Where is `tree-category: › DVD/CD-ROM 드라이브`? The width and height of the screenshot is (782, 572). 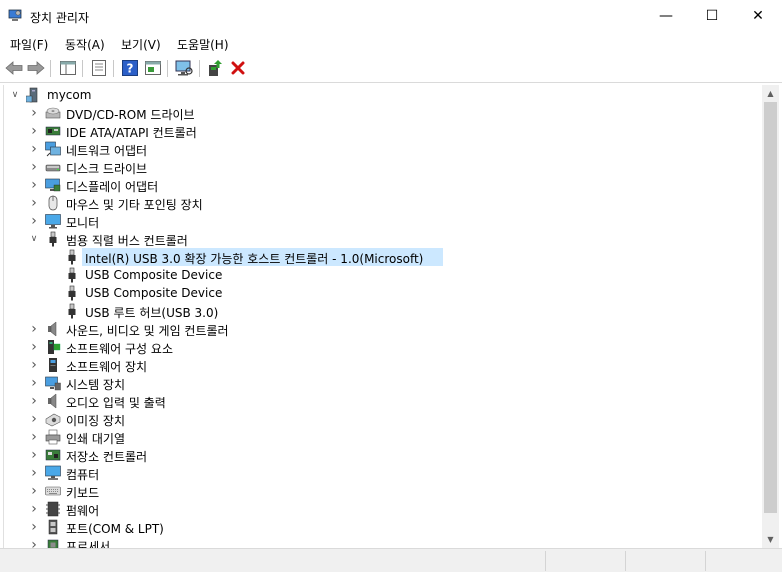 tree-category: › DVD/CD-ROM 드라이브 is located at coordinates (383, 113).